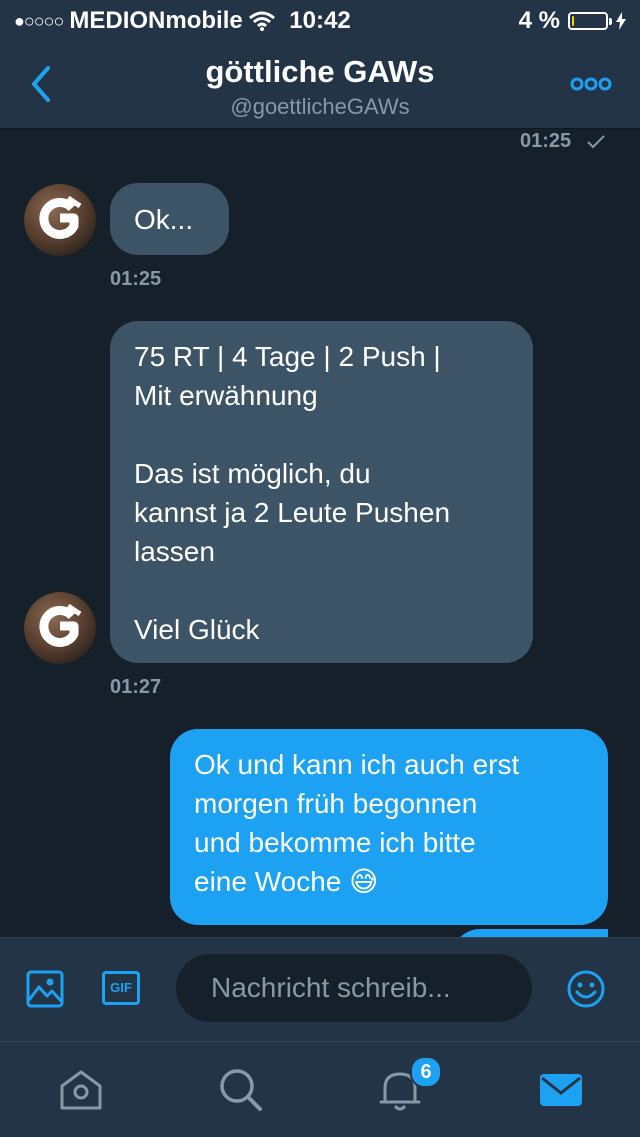  Describe the element at coordinates (426, 1072) in the screenshot. I see `notifications-badge: 6` at that location.